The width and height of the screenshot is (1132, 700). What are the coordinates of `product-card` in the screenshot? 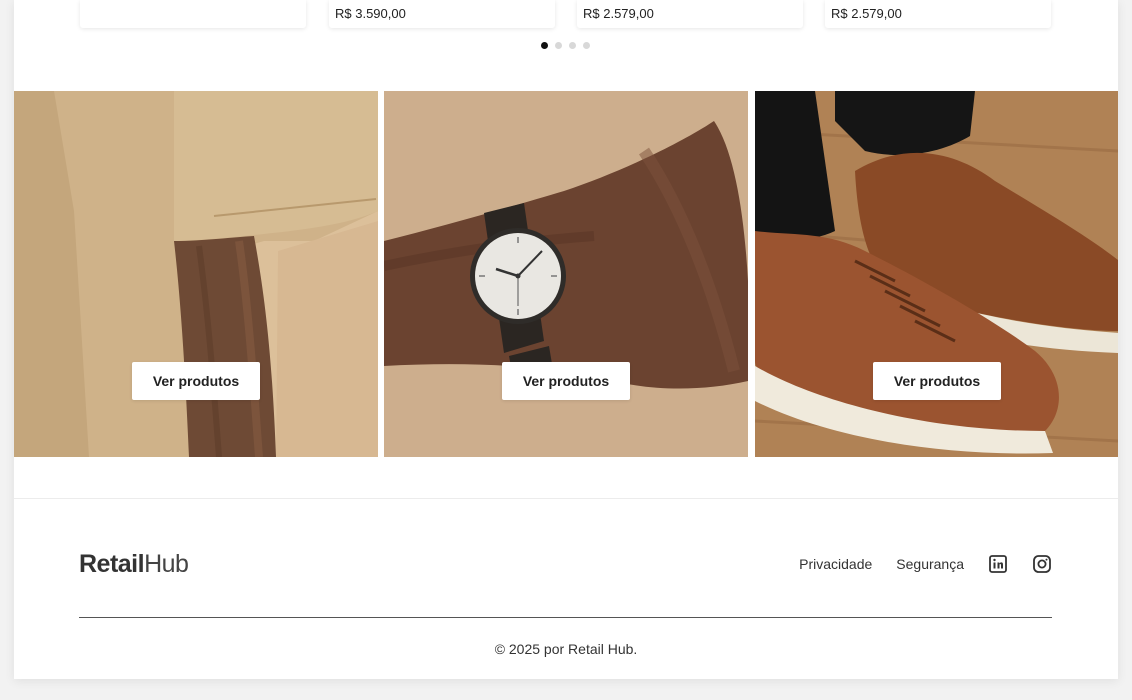 It's located at (193, 14).